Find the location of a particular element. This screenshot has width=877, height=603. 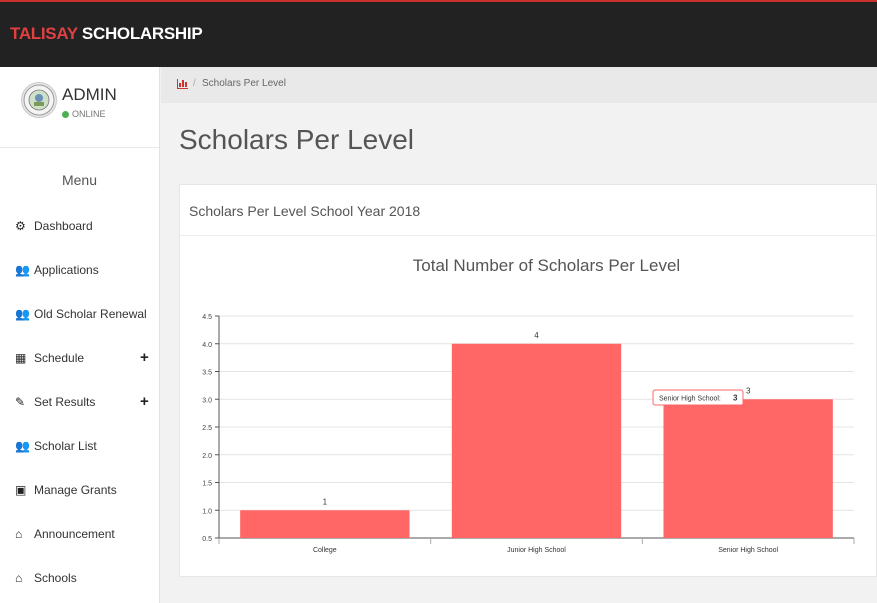

bar-value-label: 1 is located at coordinates (325, 501).